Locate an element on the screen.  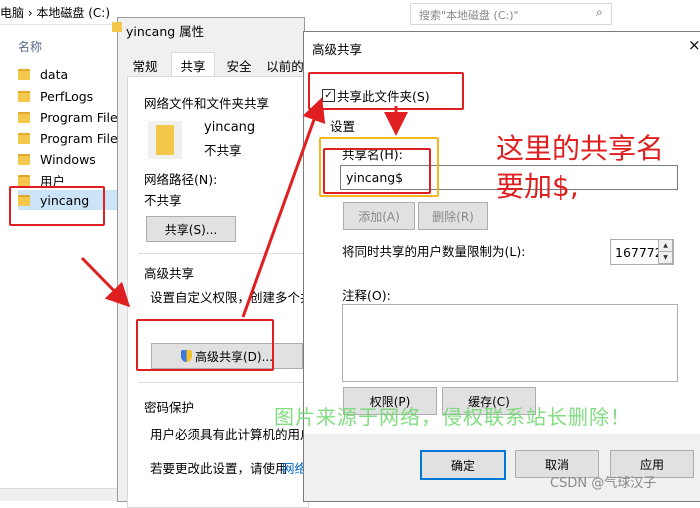
annotation-note-line2: 要加$, is located at coordinates (537, 186).